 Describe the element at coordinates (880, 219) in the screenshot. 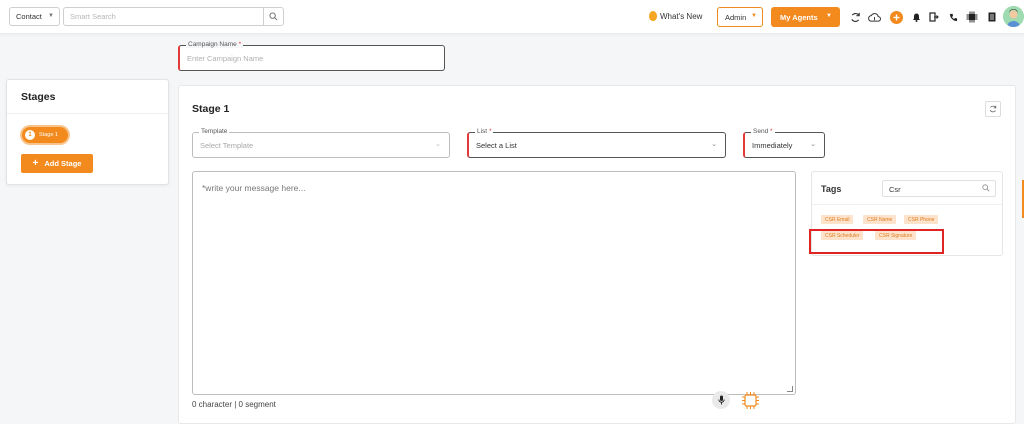

I see `tag-chip: CSR Name` at that location.